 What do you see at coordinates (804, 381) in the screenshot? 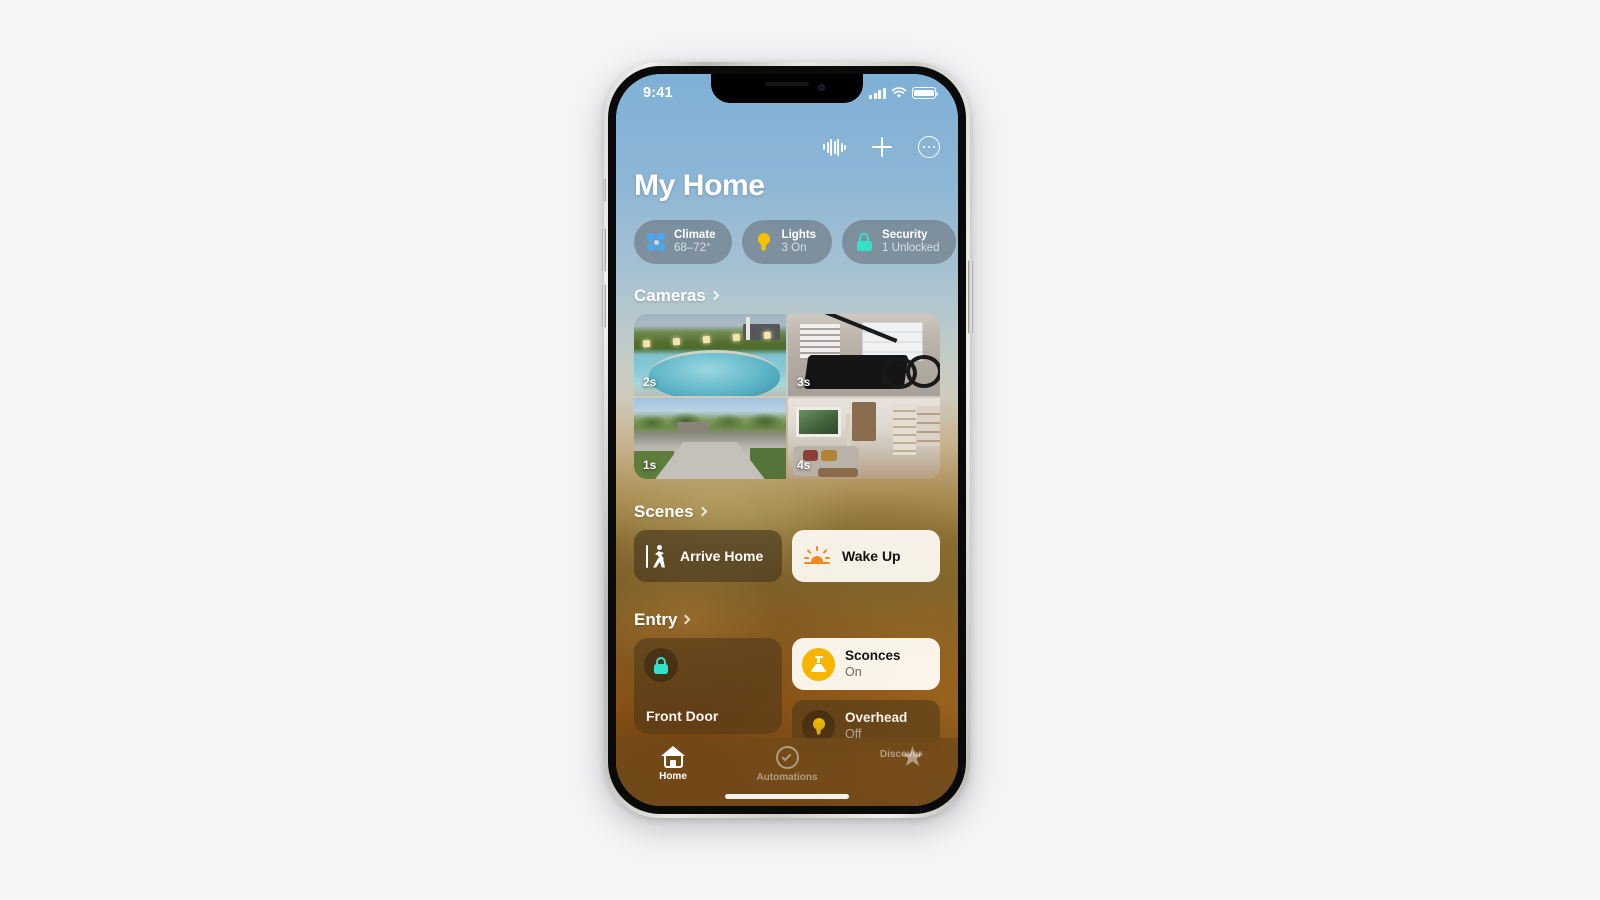
I see `camera-latency-badge: 3s` at bounding box center [804, 381].